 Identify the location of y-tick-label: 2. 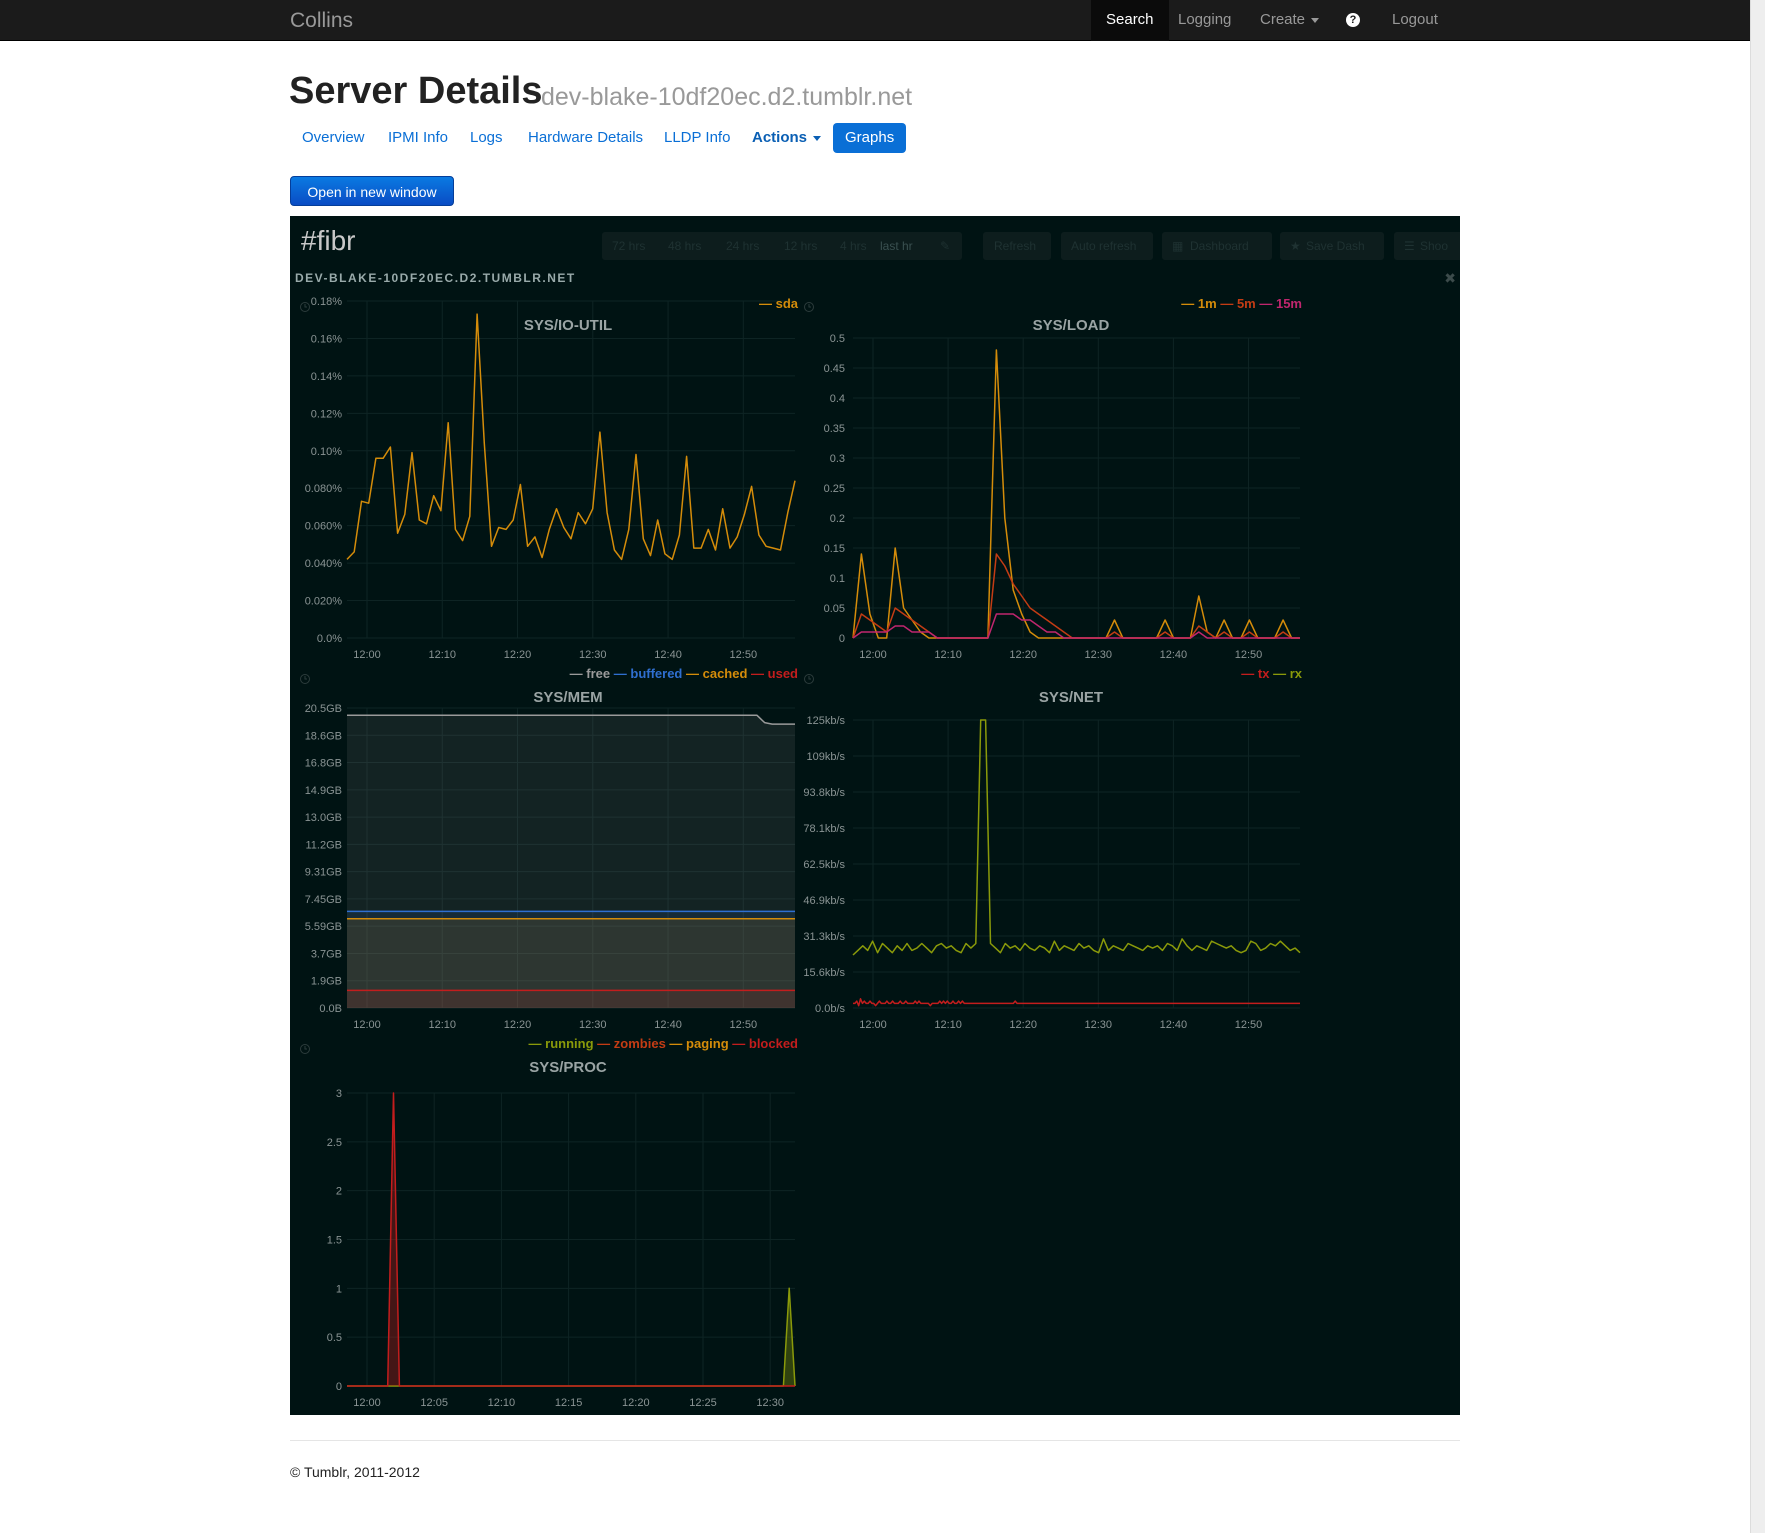
(339, 1192).